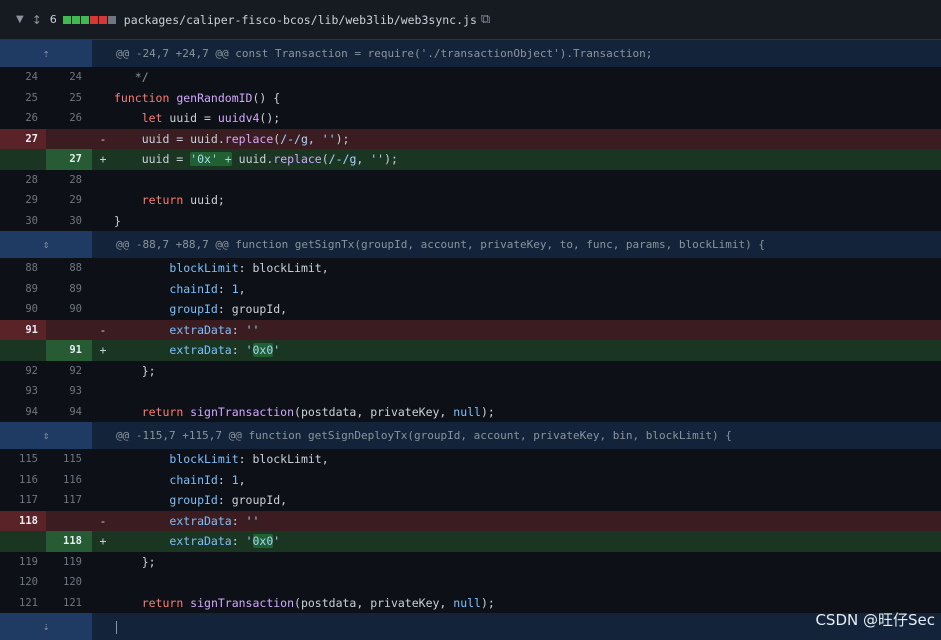 Image resolution: width=941 pixels, height=640 pixels. Describe the element at coordinates (69, 479) in the screenshot. I see `new-line-number: 116` at that location.